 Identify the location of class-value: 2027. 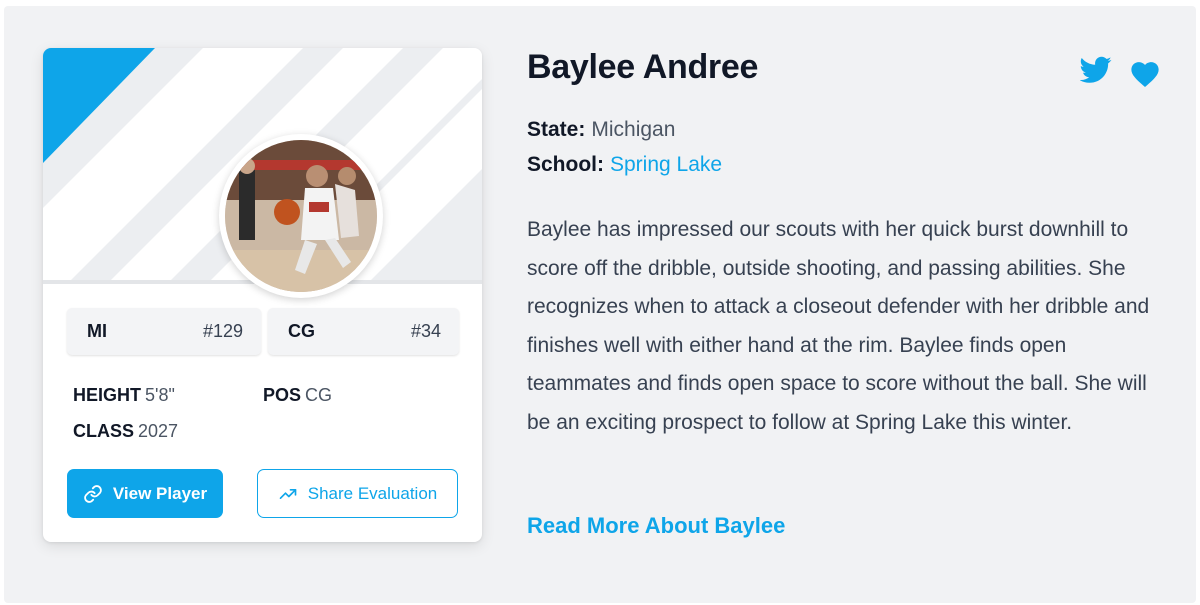
(158, 431).